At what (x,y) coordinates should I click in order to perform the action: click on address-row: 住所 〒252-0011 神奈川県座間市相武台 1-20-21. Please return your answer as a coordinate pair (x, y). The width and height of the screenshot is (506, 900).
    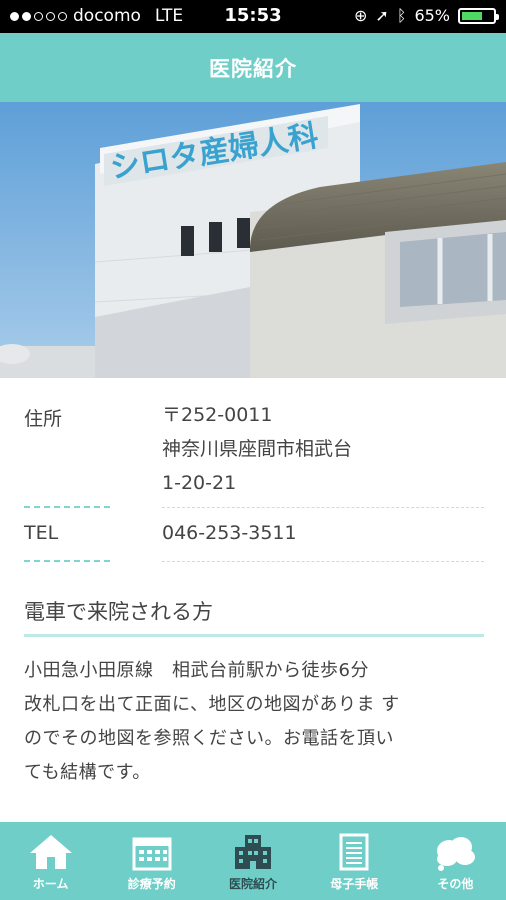
    Looking at the image, I should click on (254, 443).